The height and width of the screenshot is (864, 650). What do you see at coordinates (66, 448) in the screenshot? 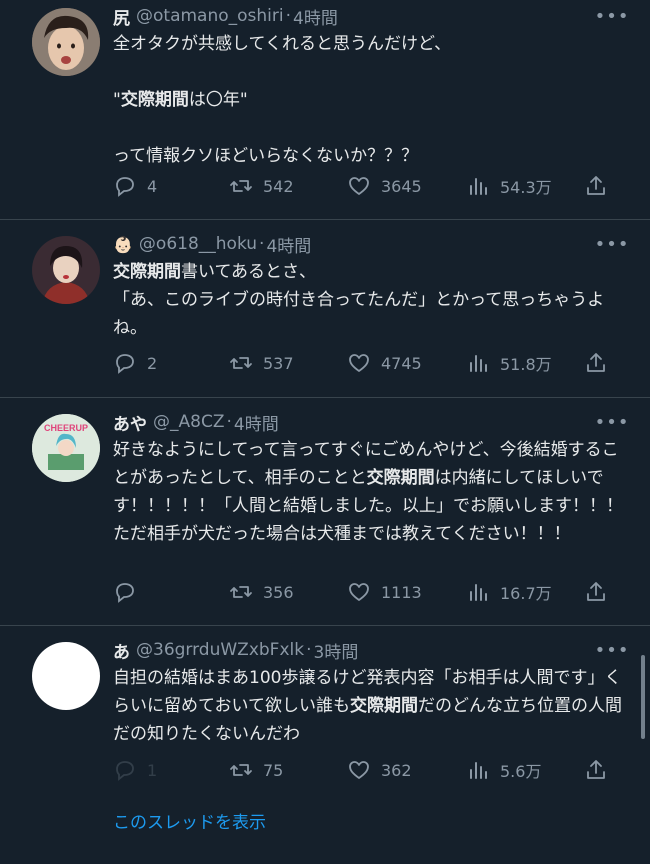
I see `avatar: CHEERUP` at bounding box center [66, 448].